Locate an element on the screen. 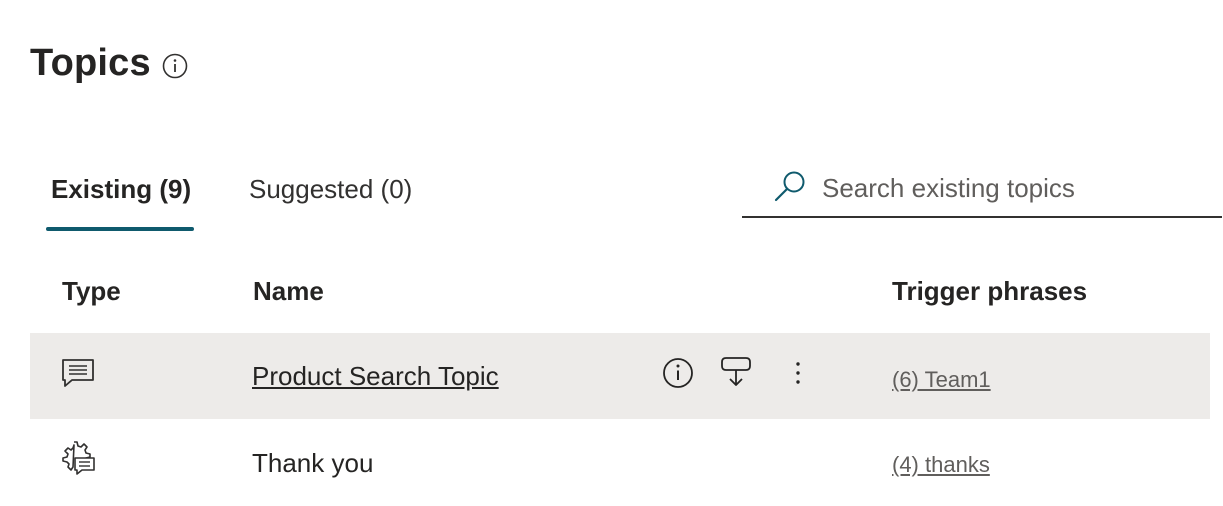 Image resolution: width=1223 pixels, height=506 pixels. tab-suggested: Suggested (0) is located at coordinates (330, 189).